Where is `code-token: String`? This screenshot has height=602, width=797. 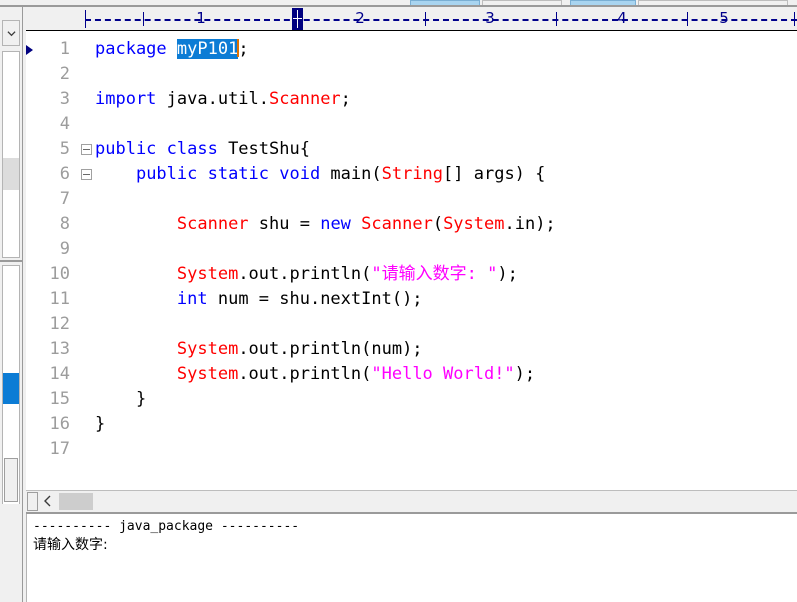
code-token: String is located at coordinates (412, 174).